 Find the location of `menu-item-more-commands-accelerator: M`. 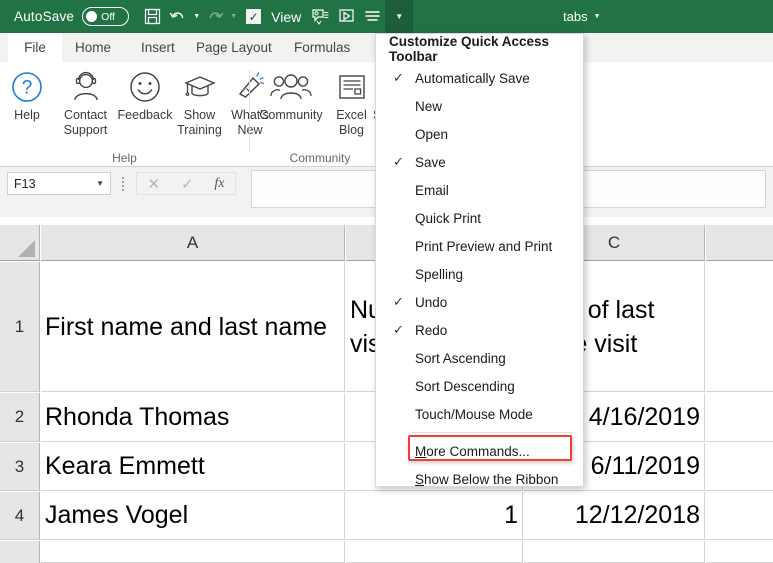

menu-item-more-commands-accelerator: M is located at coordinates (421, 451).